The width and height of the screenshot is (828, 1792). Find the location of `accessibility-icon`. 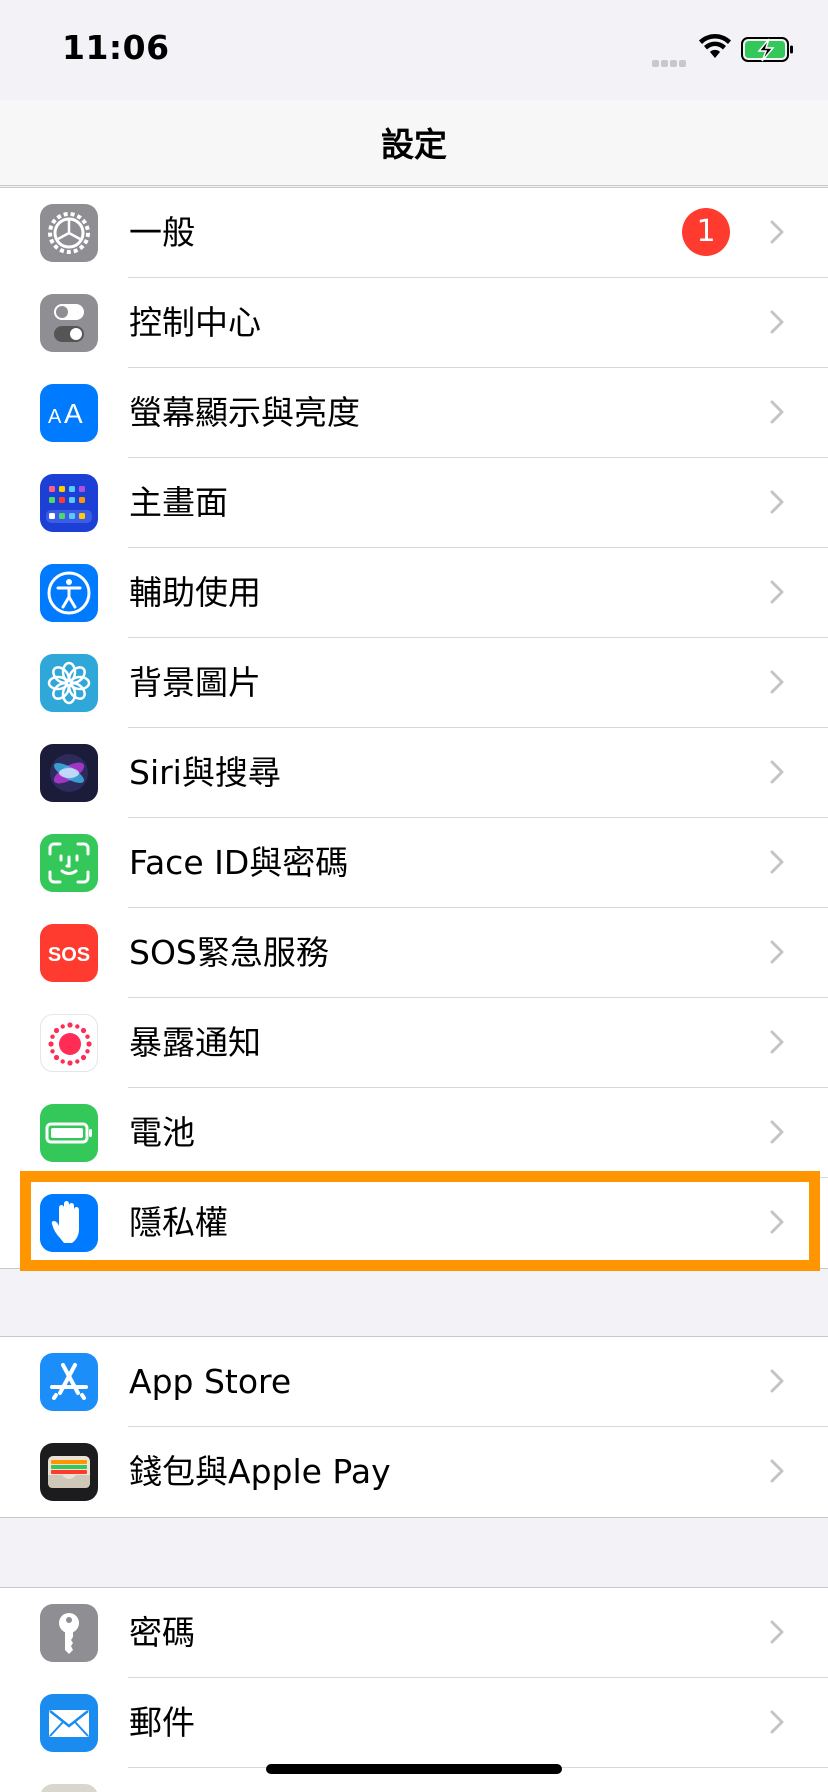

accessibility-icon is located at coordinates (69, 593).